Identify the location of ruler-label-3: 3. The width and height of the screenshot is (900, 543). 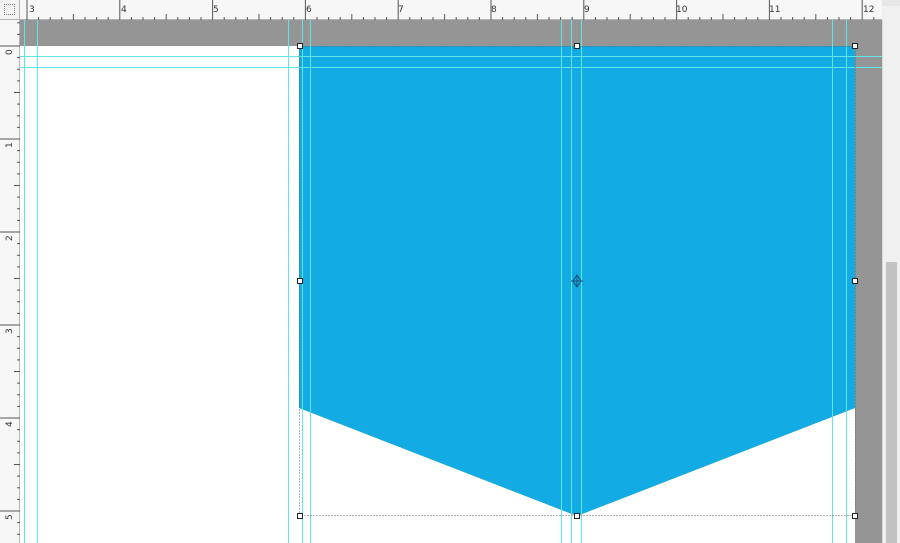
(32, 10).